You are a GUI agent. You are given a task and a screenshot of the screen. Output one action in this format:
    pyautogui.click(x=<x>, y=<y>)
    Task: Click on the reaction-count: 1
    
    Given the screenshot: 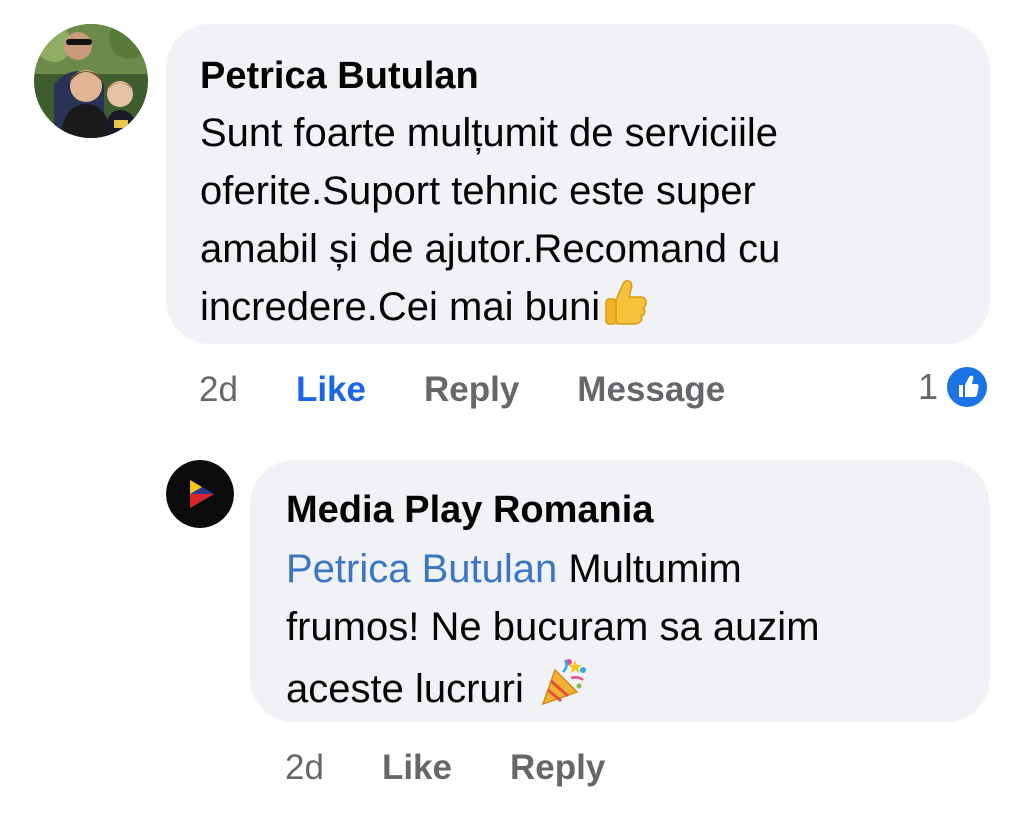 What is the action you would take?
    pyautogui.click(x=927, y=386)
    